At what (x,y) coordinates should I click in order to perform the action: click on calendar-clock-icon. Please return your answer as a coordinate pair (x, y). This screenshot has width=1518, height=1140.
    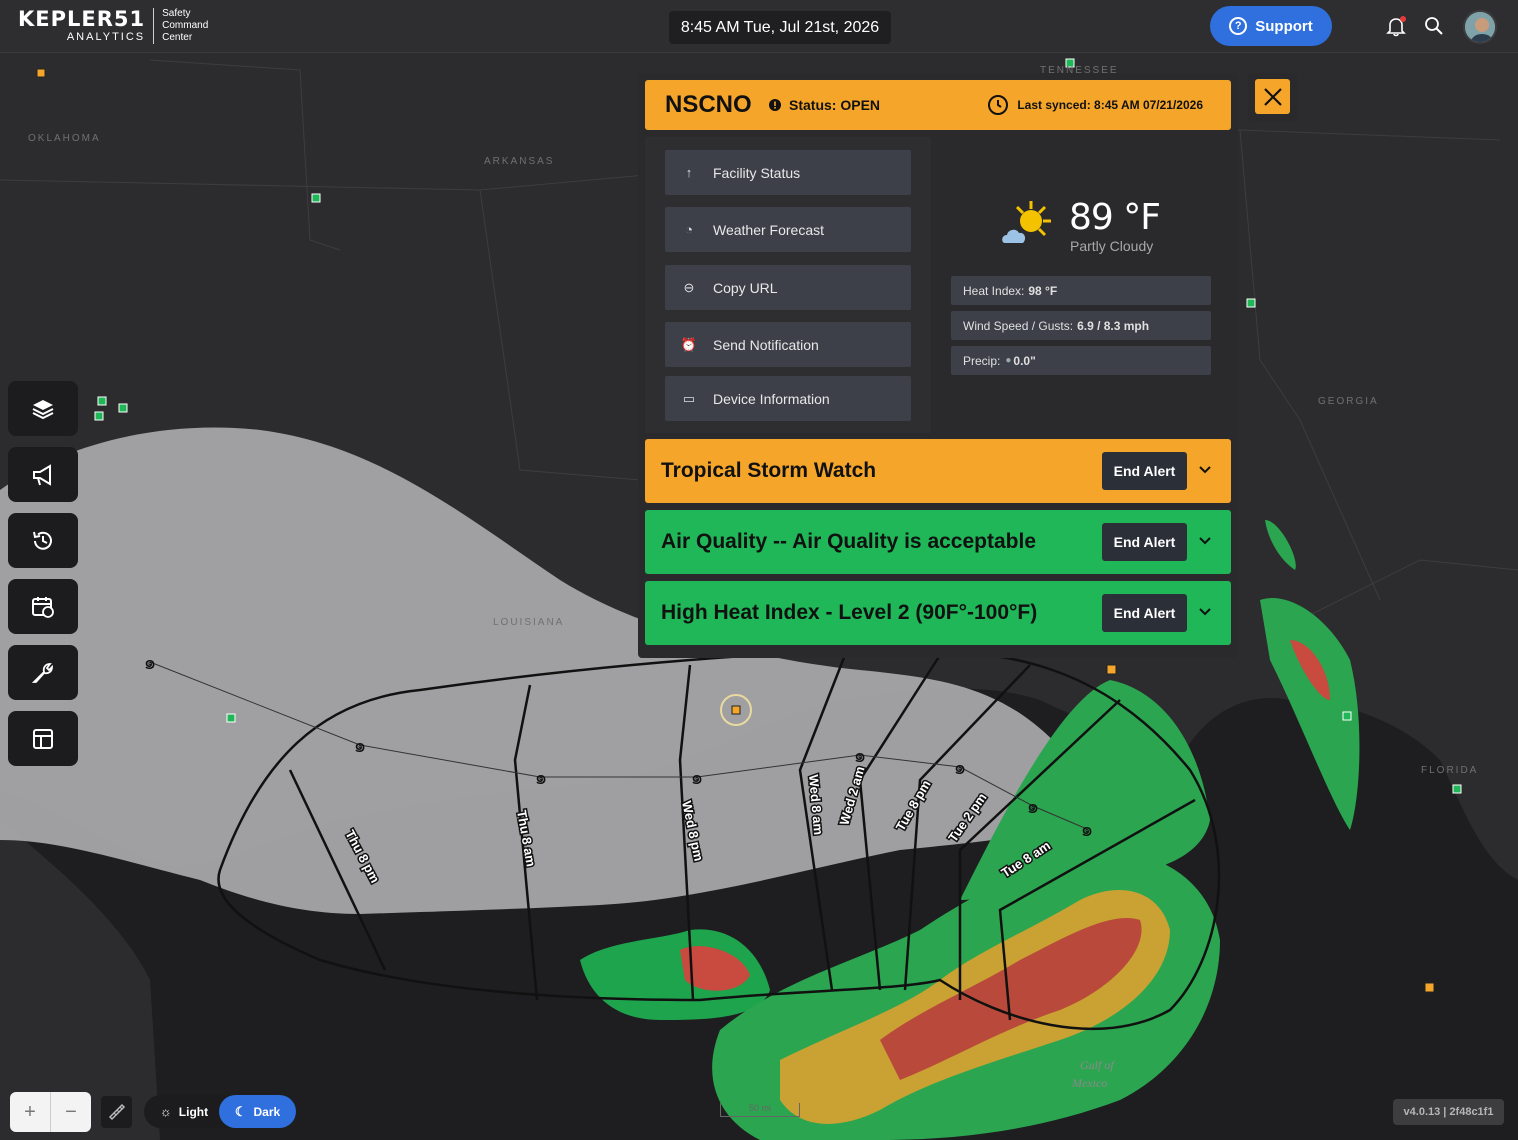
    Looking at the image, I should click on (43, 607).